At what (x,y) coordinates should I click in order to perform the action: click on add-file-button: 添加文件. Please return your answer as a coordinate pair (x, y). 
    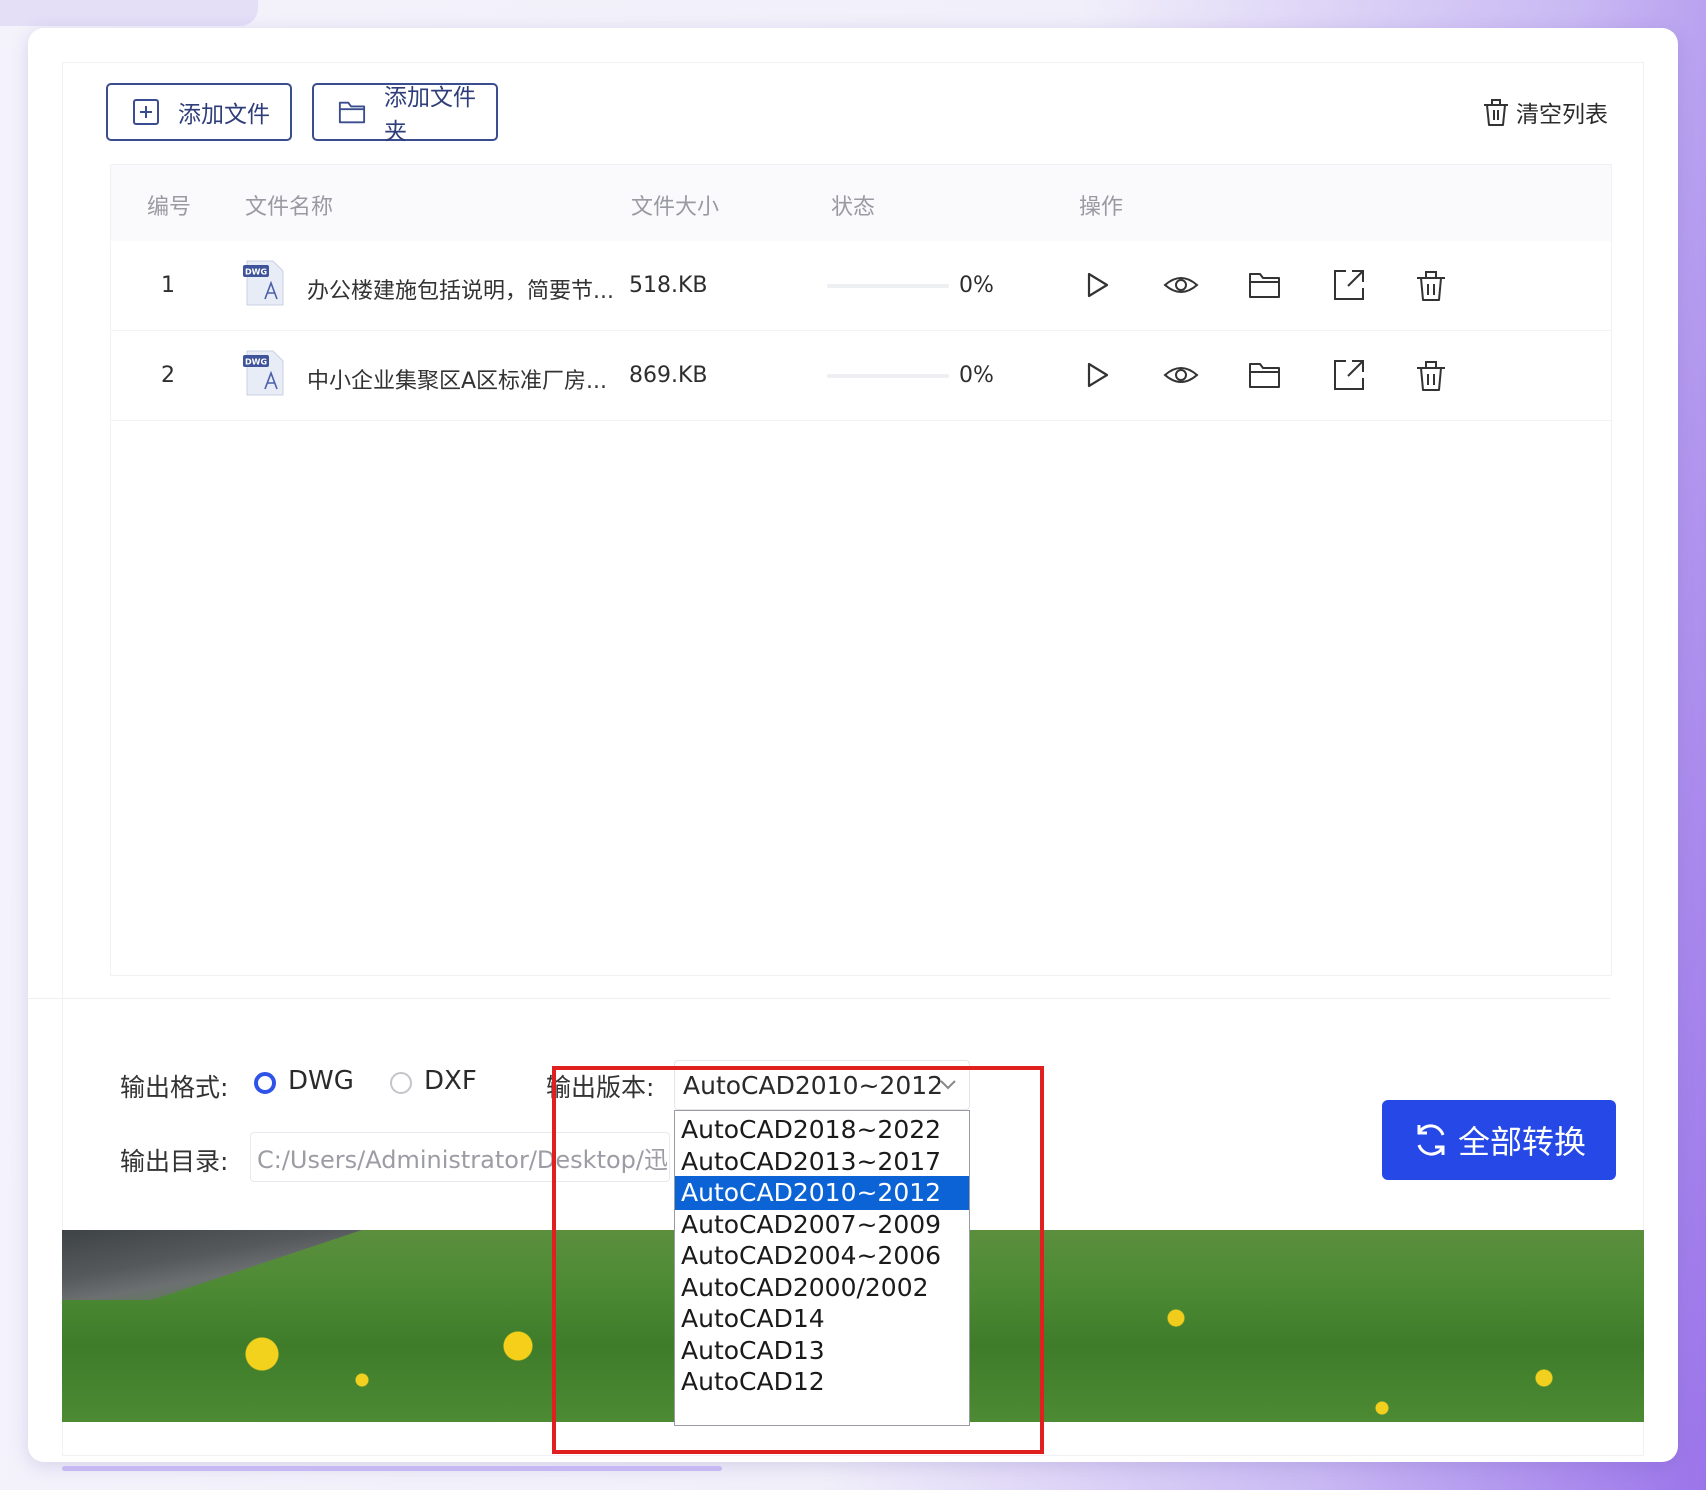
    Looking at the image, I should click on (199, 112).